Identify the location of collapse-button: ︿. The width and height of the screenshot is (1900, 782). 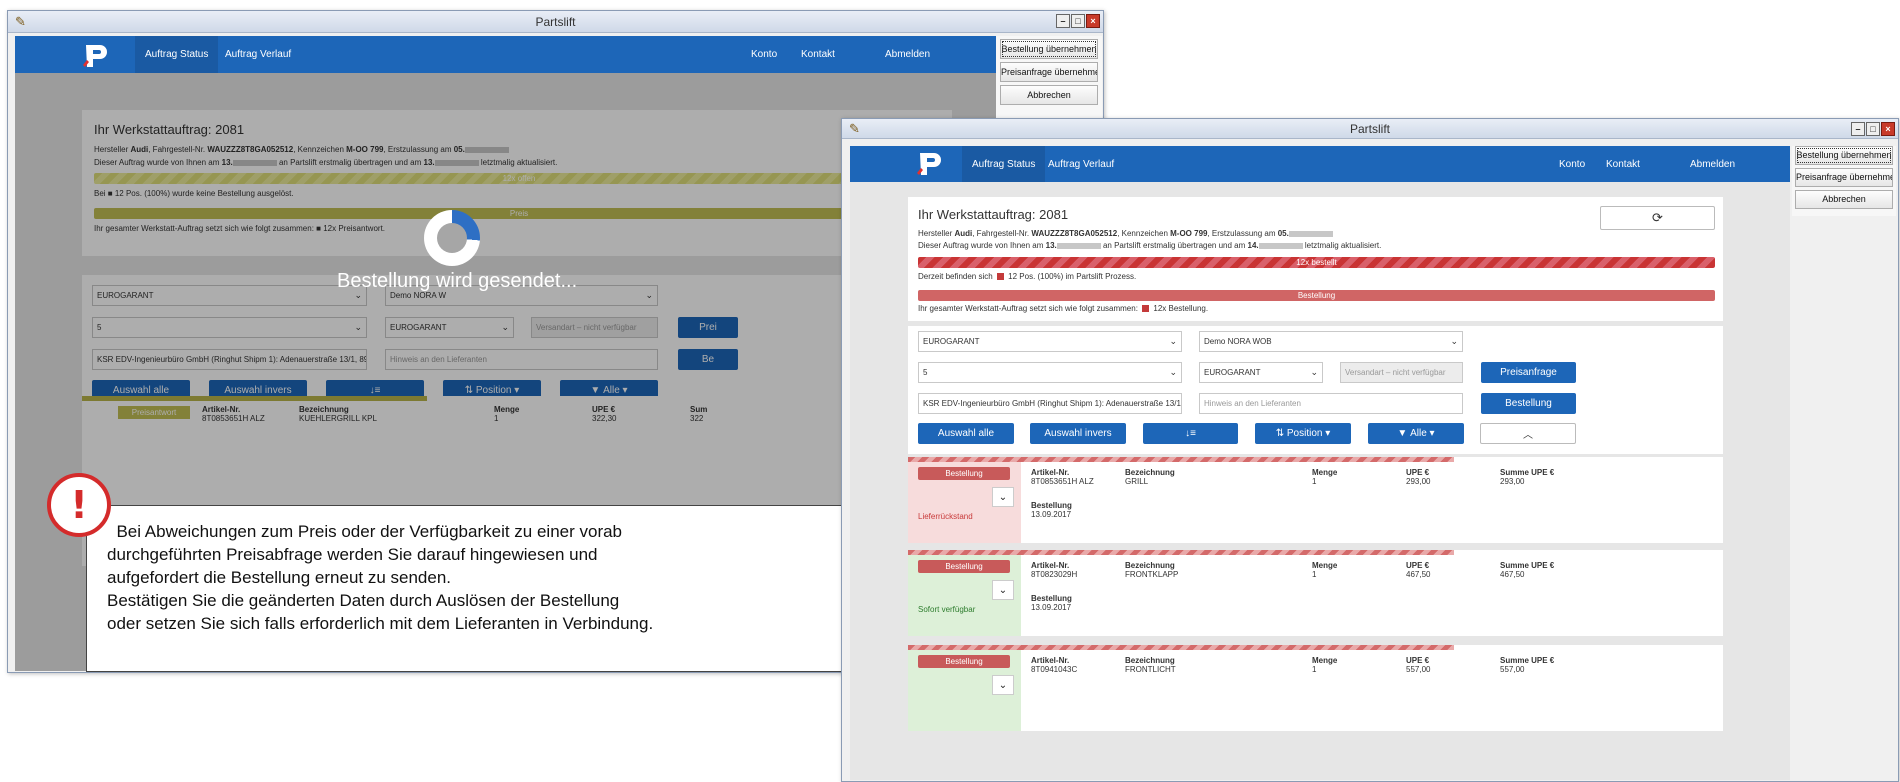
(1528, 433).